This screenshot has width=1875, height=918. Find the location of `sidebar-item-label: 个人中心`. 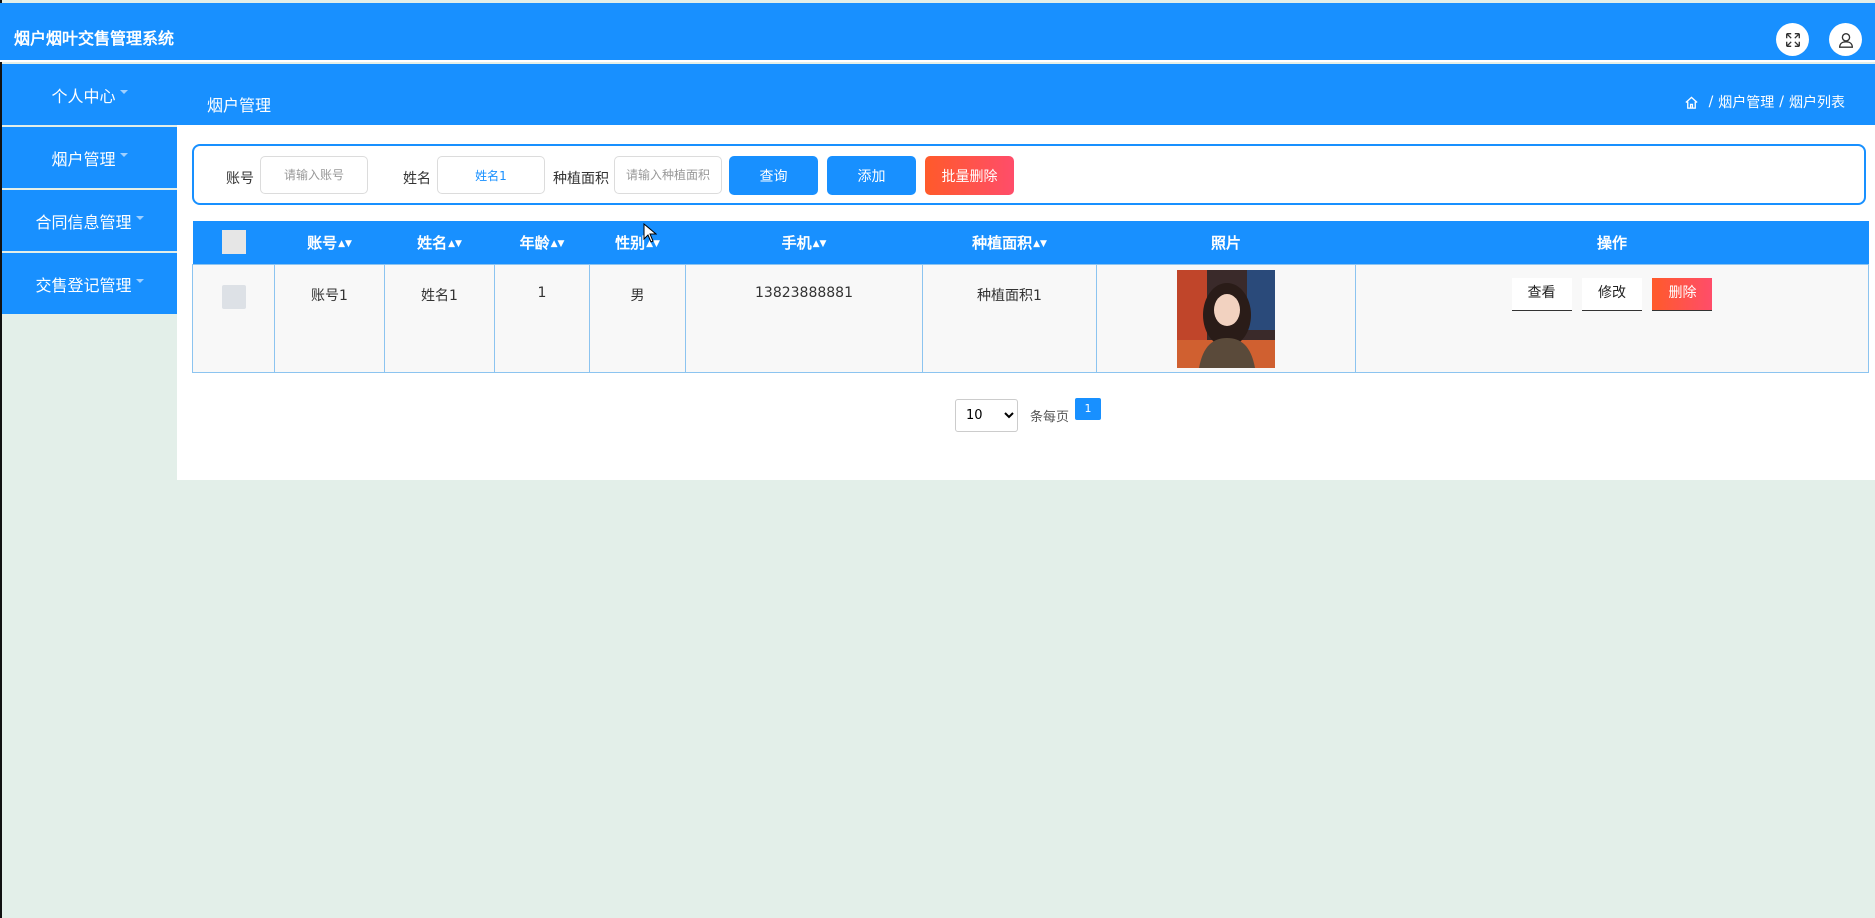

sidebar-item-label: 个人中心 is located at coordinates (83, 96).